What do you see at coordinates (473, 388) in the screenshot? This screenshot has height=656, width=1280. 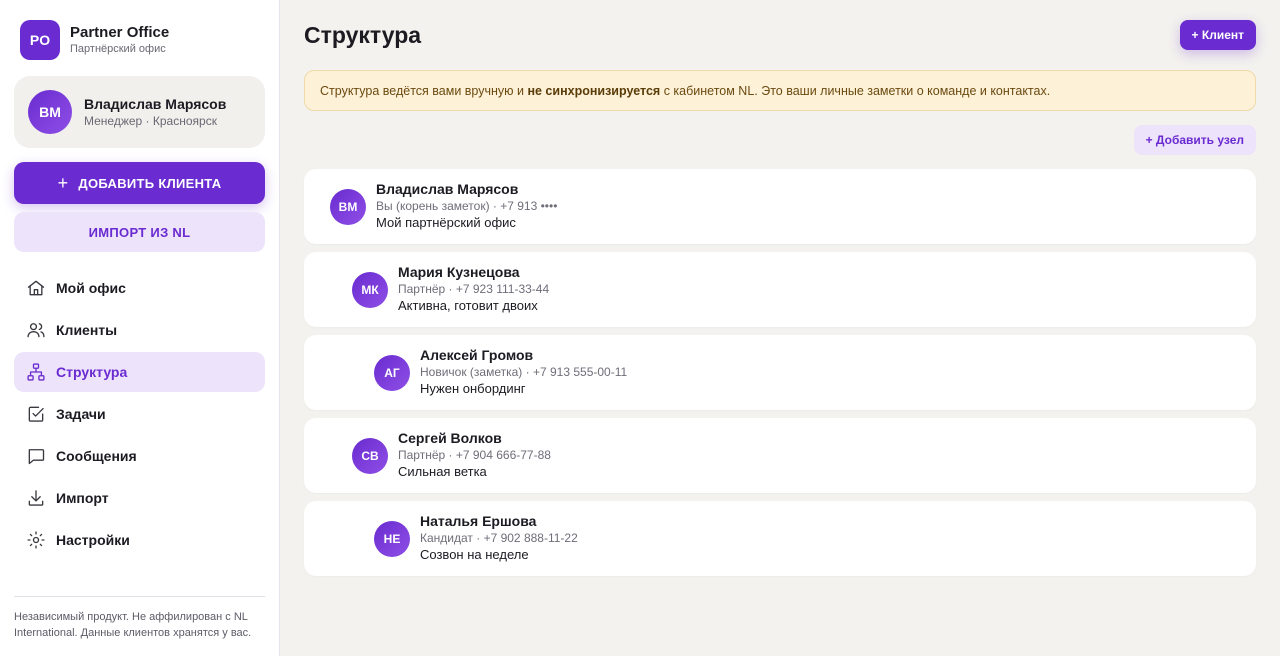 I see `node-note: Нужен онбординг` at bounding box center [473, 388].